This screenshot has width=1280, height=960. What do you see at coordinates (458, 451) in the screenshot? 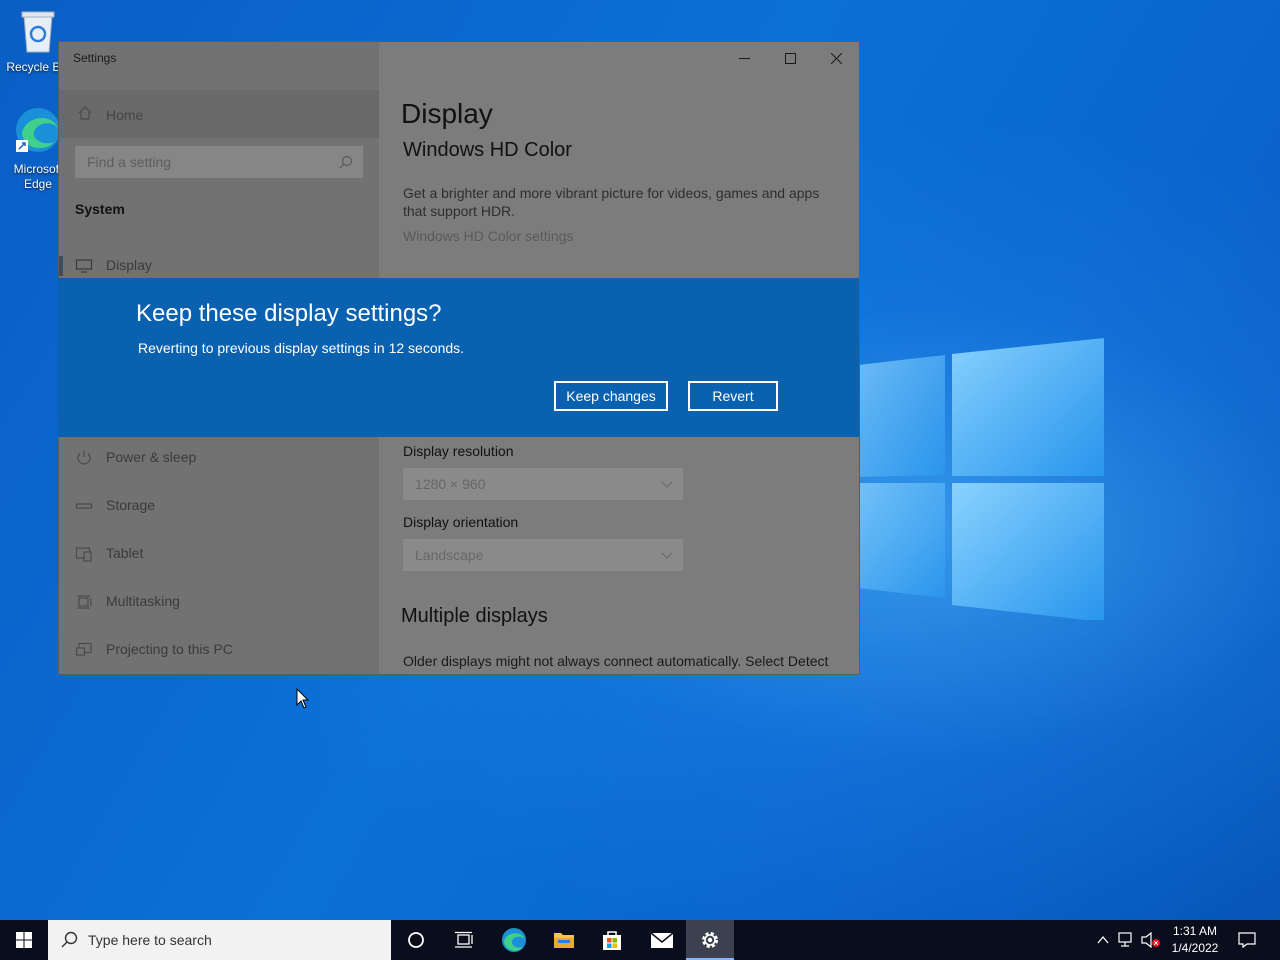
I see `resolution-label: Display resolution` at bounding box center [458, 451].